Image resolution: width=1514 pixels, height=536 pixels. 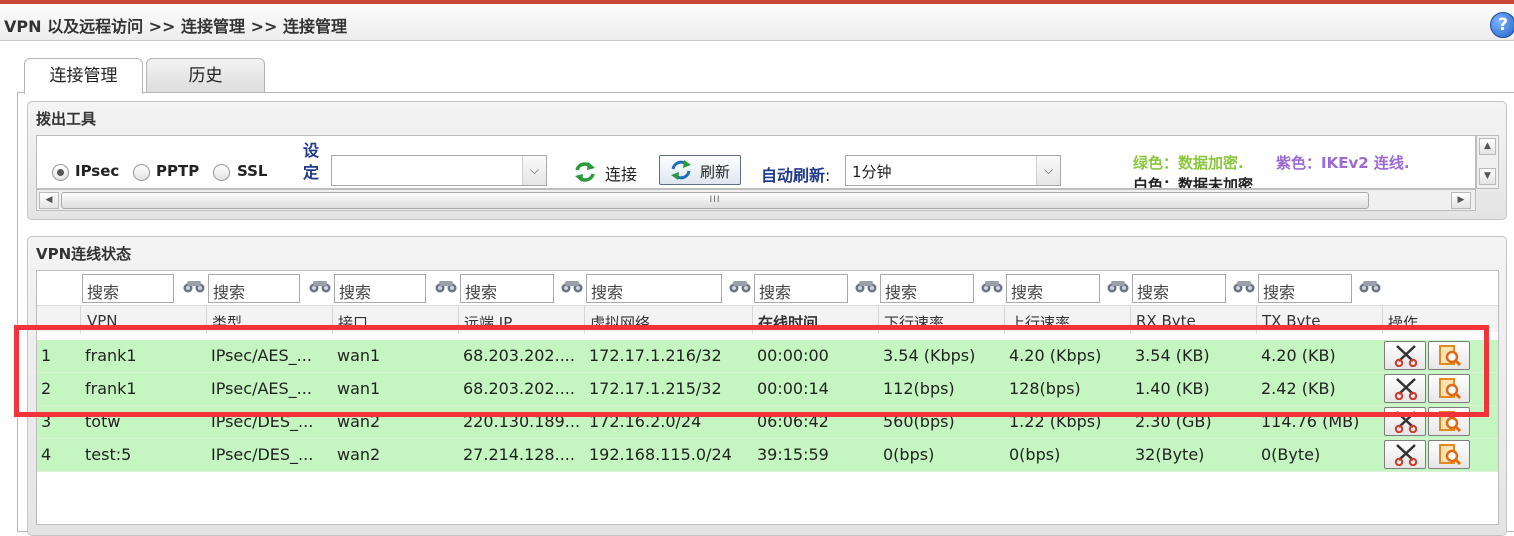 I want to click on cell-down-rate: 560(bps), so click(x=919, y=421).